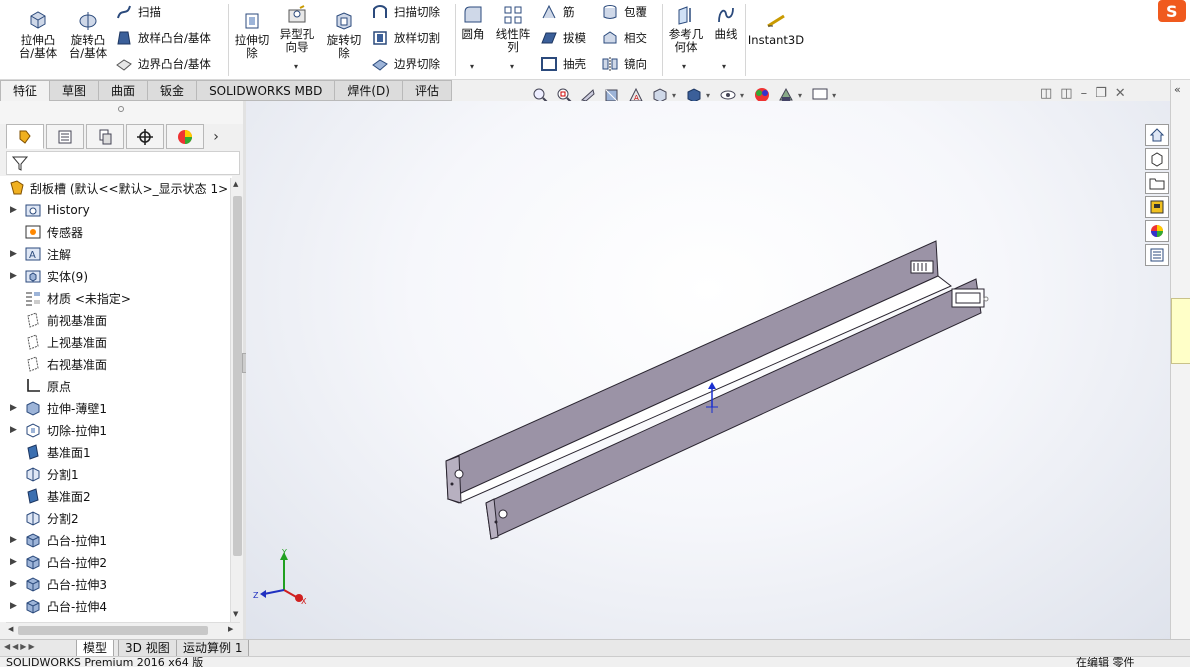  Describe the element at coordinates (427, 90) in the screenshot. I see `tab-evaluate: 评估` at that location.